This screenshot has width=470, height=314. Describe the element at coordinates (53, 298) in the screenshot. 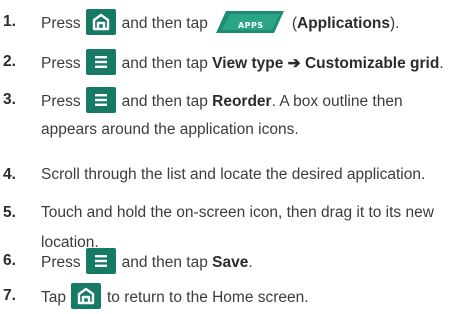

I see `step-text: Tap` at that location.